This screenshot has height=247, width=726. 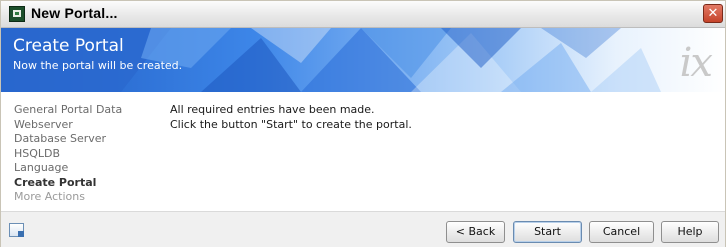 I want to click on step-database-server: Database Server, so click(x=60, y=138).